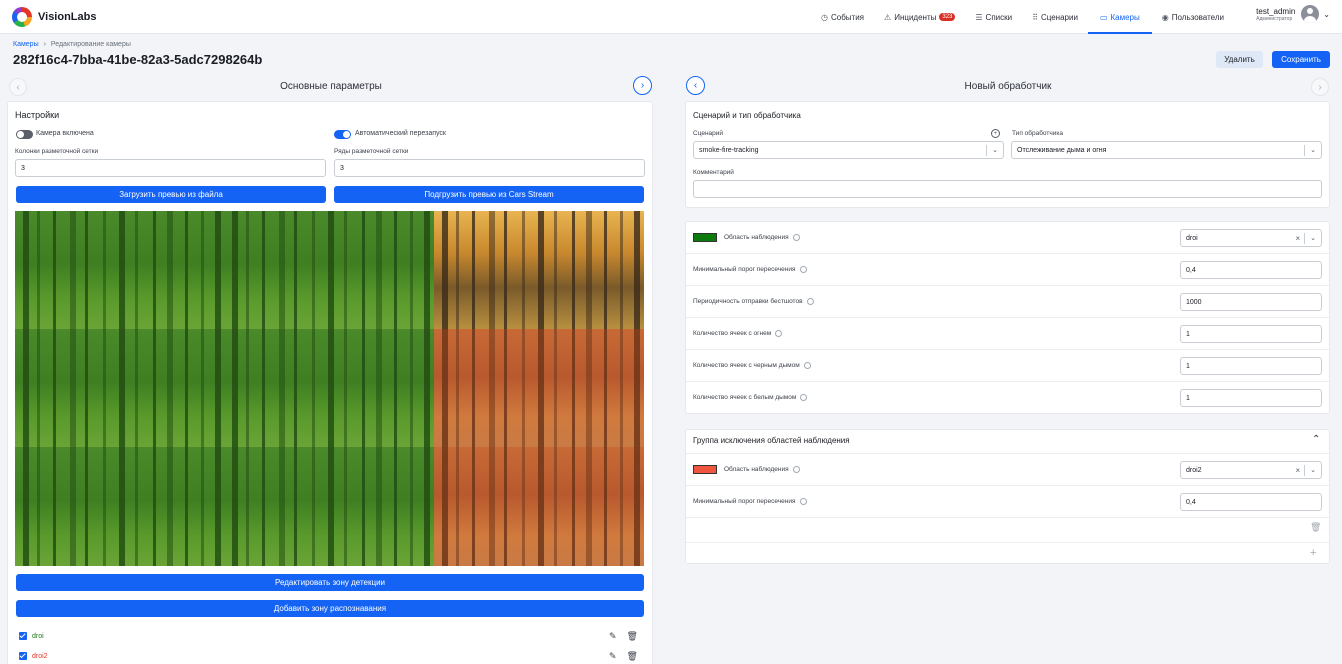  What do you see at coordinates (1313, 470) in the screenshot?
I see `chevron-down-icon: ⌄` at bounding box center [1313, 470].